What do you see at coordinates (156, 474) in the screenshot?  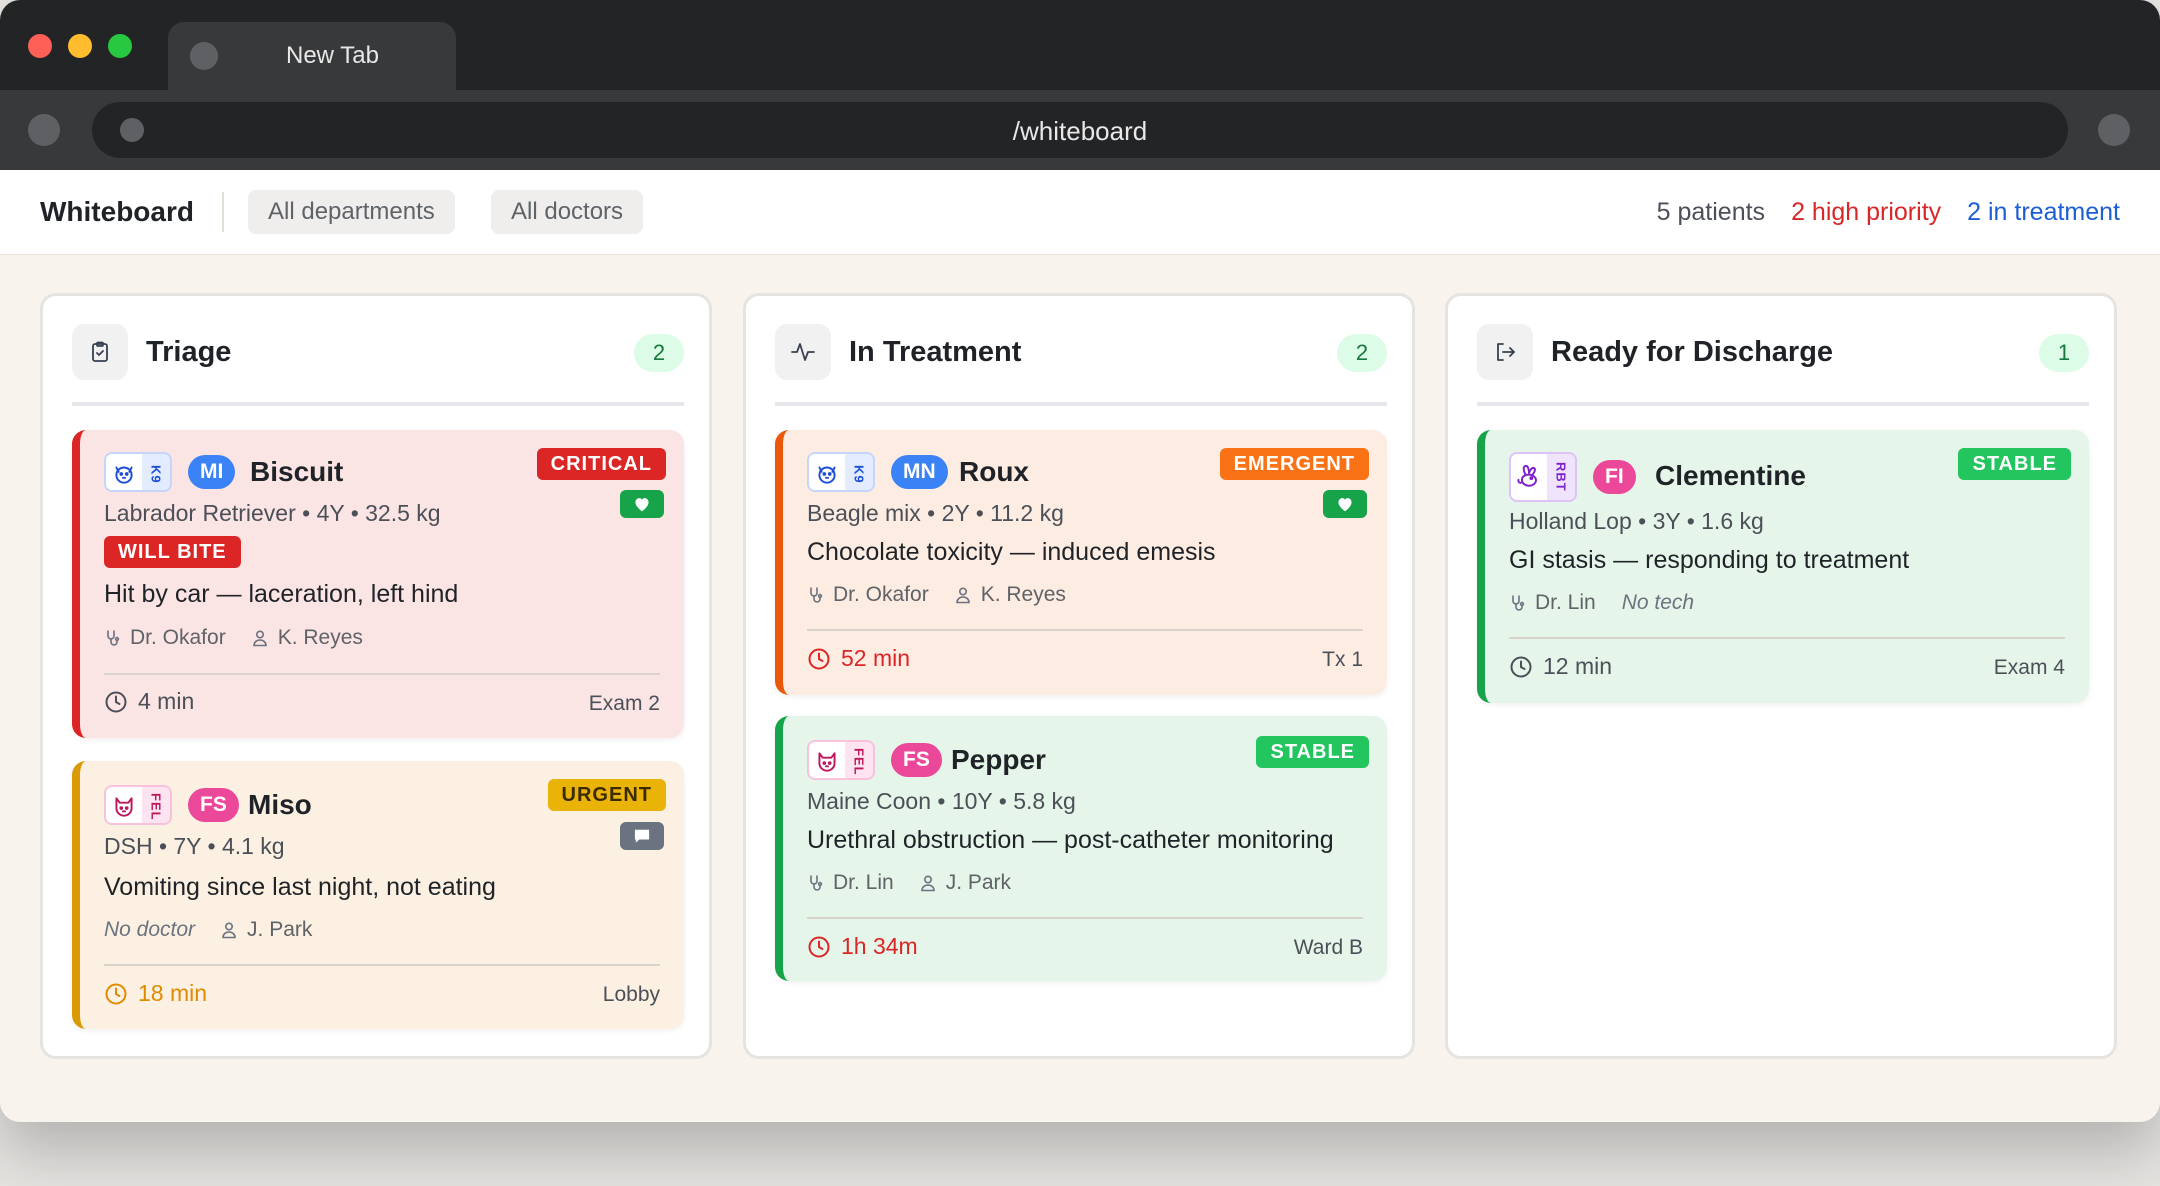 I see `species-code: K9` at bounding box center [156, 474].